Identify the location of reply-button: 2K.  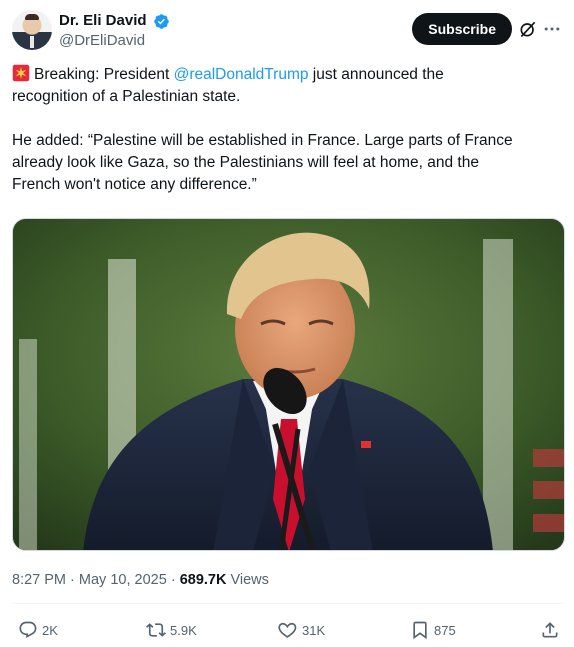
(38, 630).